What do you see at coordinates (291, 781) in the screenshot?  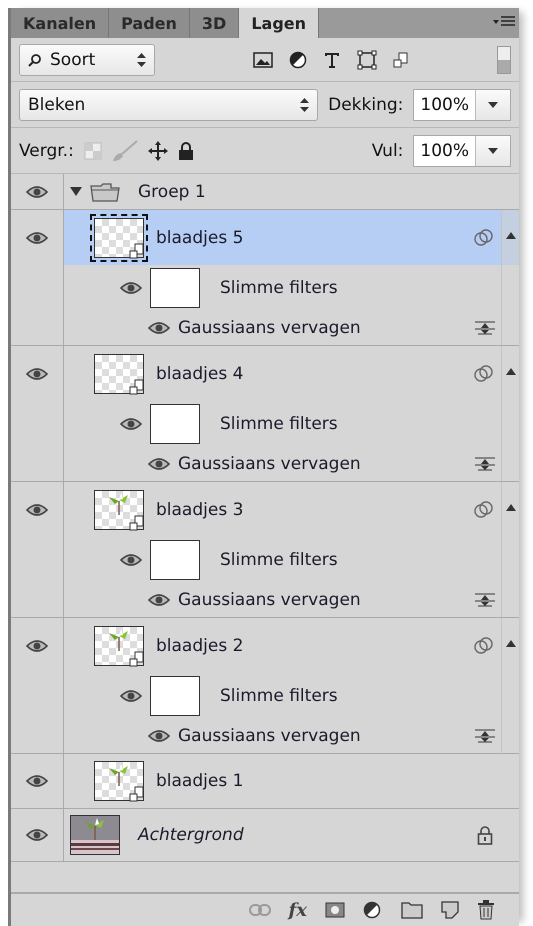 I see `layer-row: blaadjes 1` at bounding box center [291, 781].